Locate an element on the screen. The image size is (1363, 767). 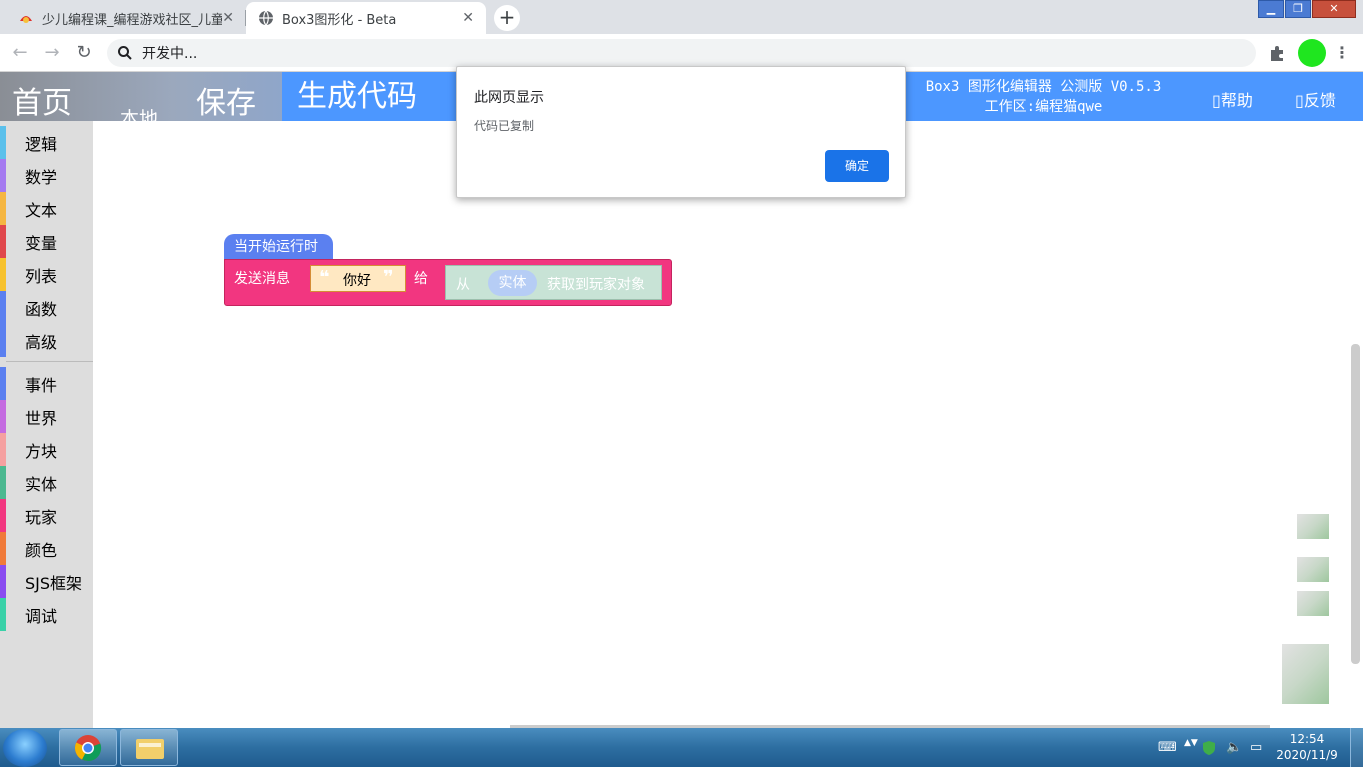
send-message-block: 发送消息 ❝ 你好 ❞ 给 从 实体 获取到玩家对象 is located at coordinates (448, 282).